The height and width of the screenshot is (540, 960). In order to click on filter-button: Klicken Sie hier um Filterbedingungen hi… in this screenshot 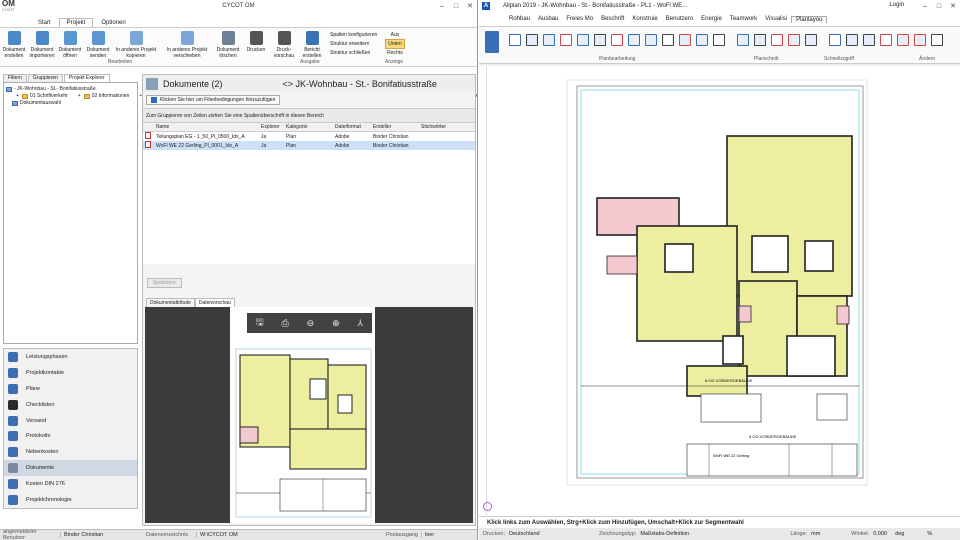, I will do `click(213, 100)`.